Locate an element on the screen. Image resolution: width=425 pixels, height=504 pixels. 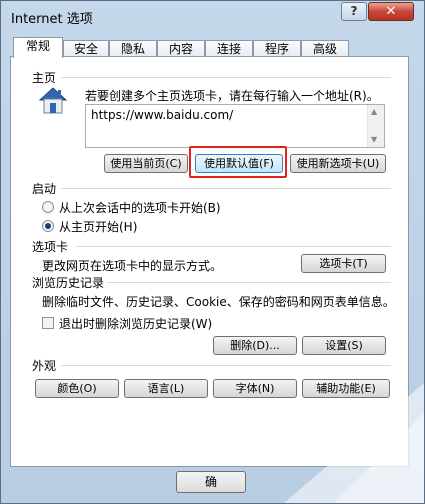
red-highlight-box is located at coordinates (238, 162).